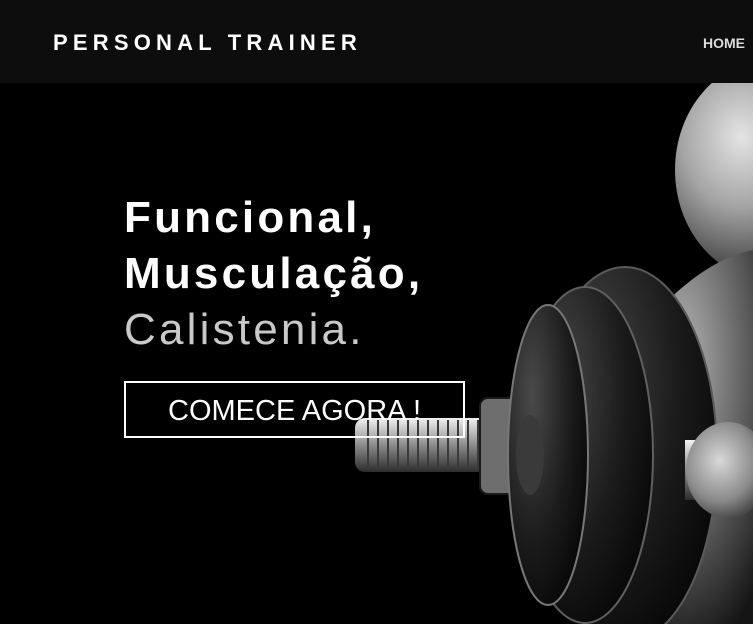 The width and height of the screenshot is (753, 624). I want to click on top-navigation-bar: PERSONAL TRAINER HOME, so click(376, 41).